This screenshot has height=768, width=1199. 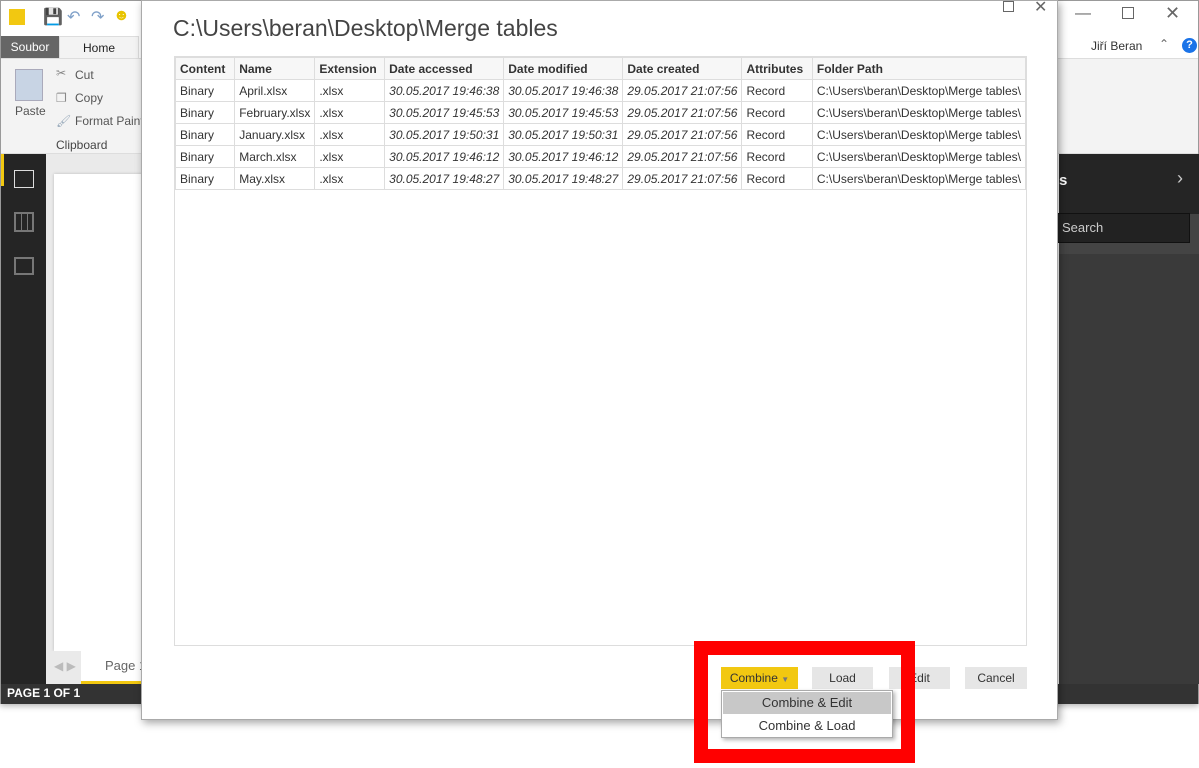 What do you see at coordinates (350, 68) in the screenshot?
I see `column-header: Extension` at bounding box center [350, 68].